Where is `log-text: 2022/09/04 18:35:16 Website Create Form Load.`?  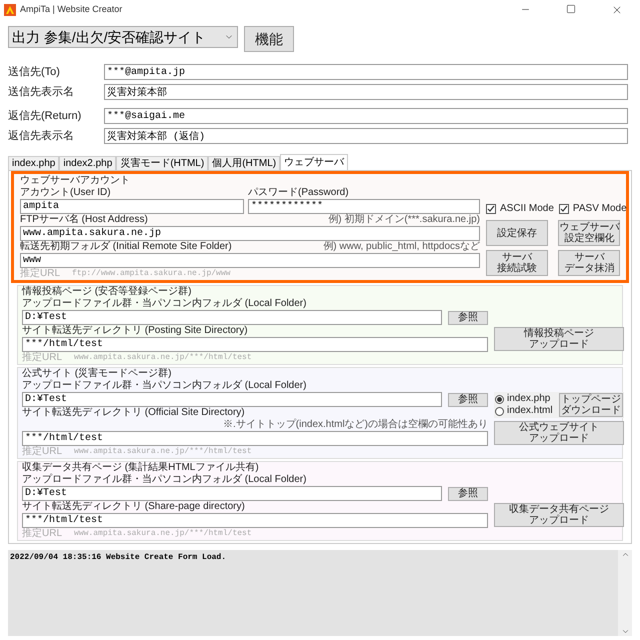
log-text: 2022/09/04 18:35:16 Website Create Form Load. is located at coordinates (118, 558).